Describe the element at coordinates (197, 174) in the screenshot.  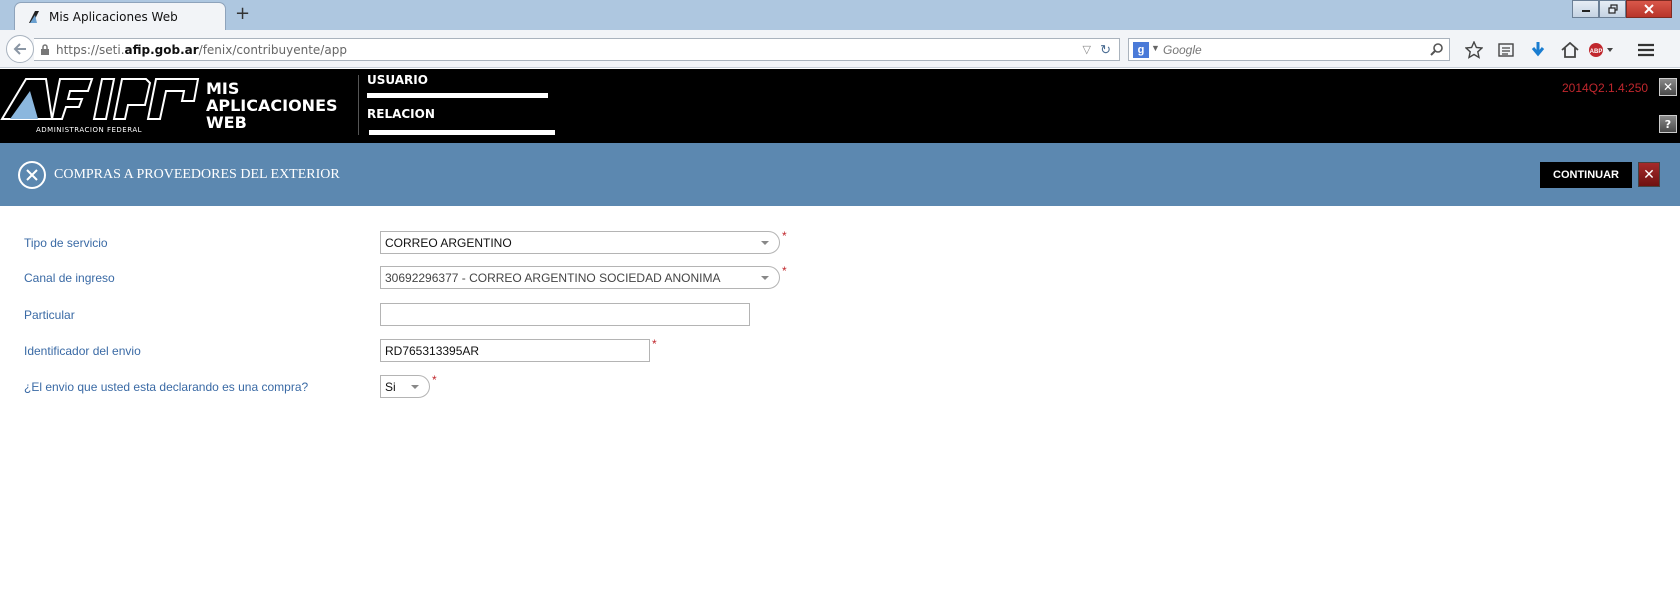
I see `page-title: COMPRAS A PROVEEDORES DEL EXTERIOR` at that location.